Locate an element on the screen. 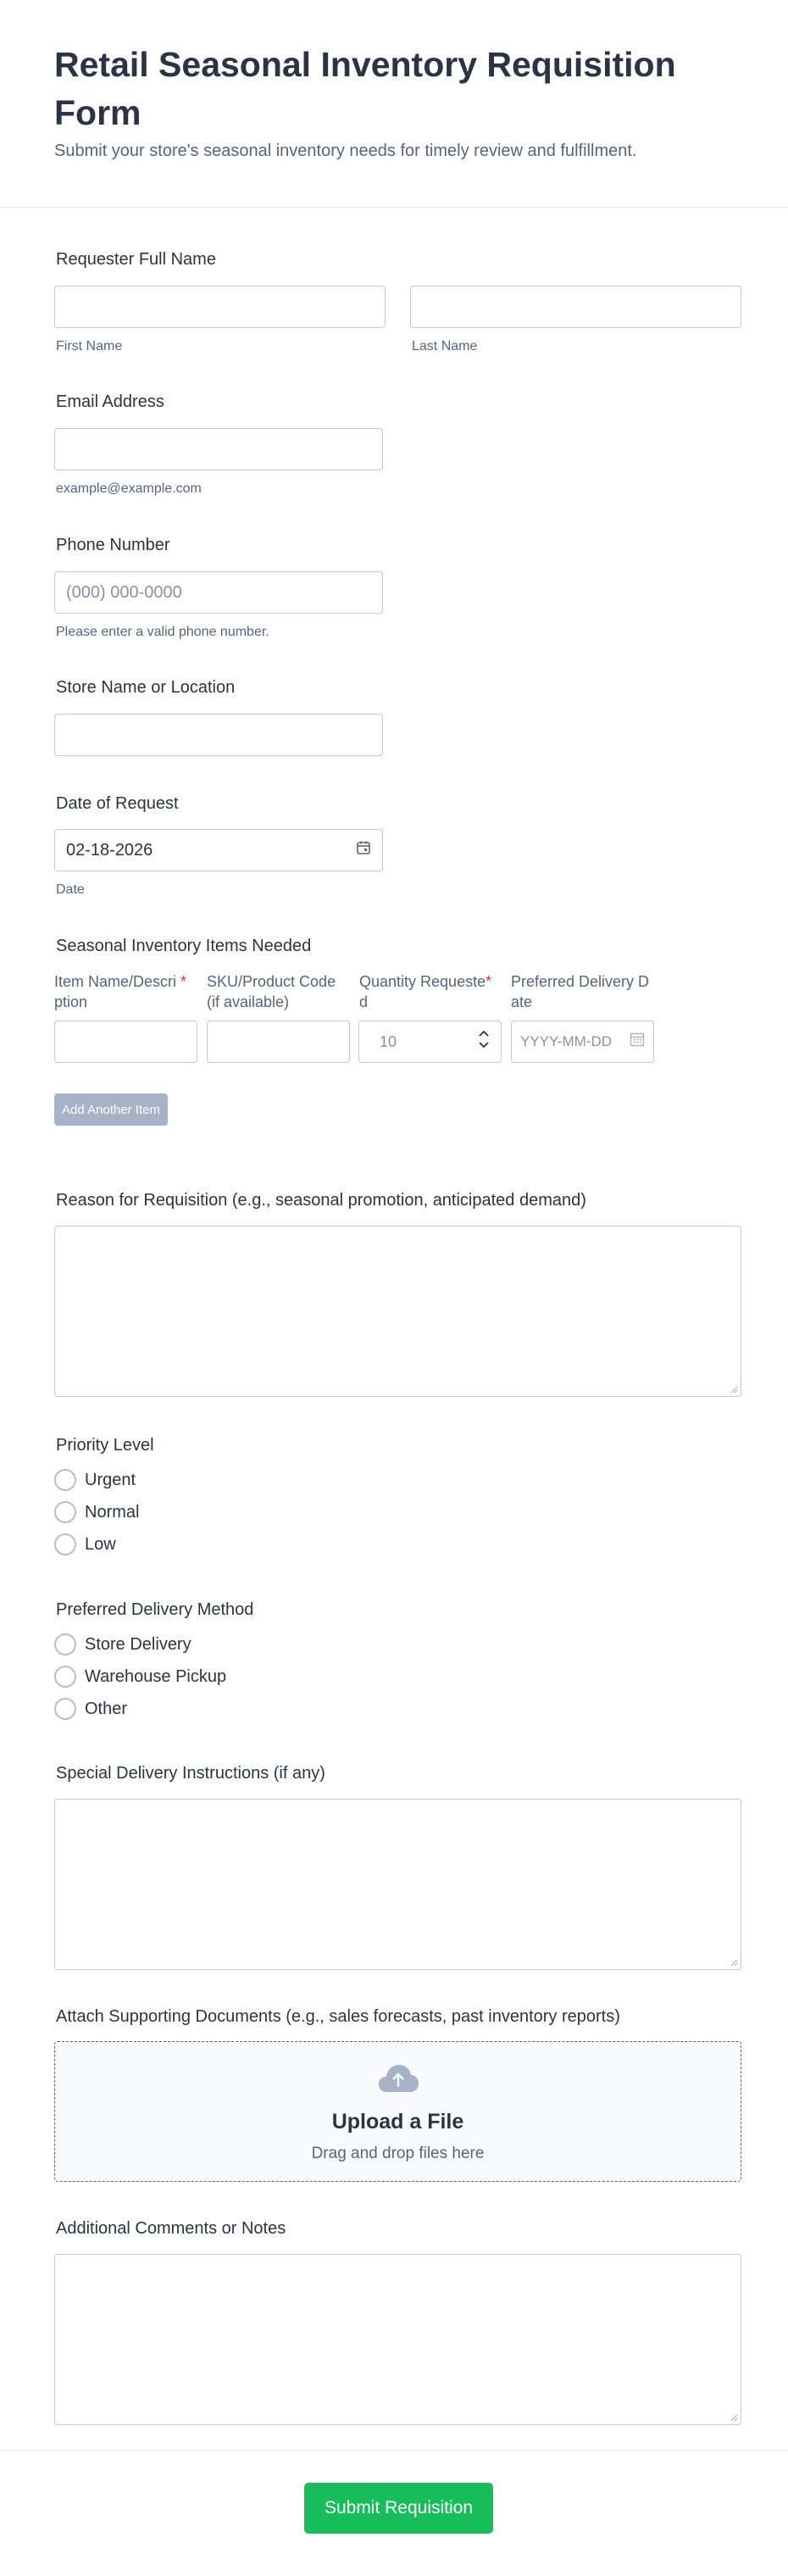  comments-label: Additional Comments or Notes is located at coordinates (171, 2228).